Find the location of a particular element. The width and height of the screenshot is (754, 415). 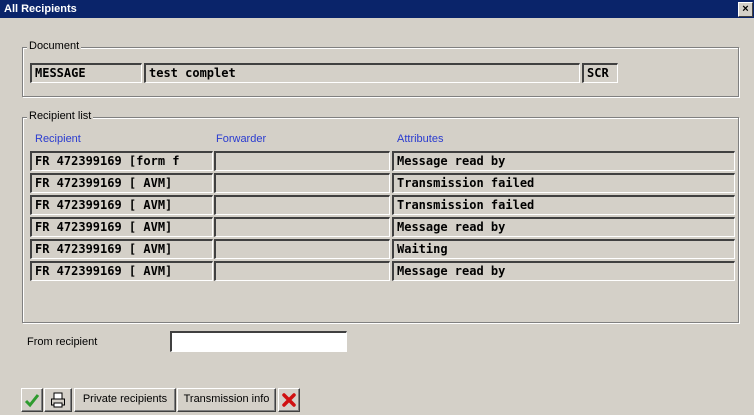

column-header-forwarder: Forwarder is located at coordinates (241, 139).